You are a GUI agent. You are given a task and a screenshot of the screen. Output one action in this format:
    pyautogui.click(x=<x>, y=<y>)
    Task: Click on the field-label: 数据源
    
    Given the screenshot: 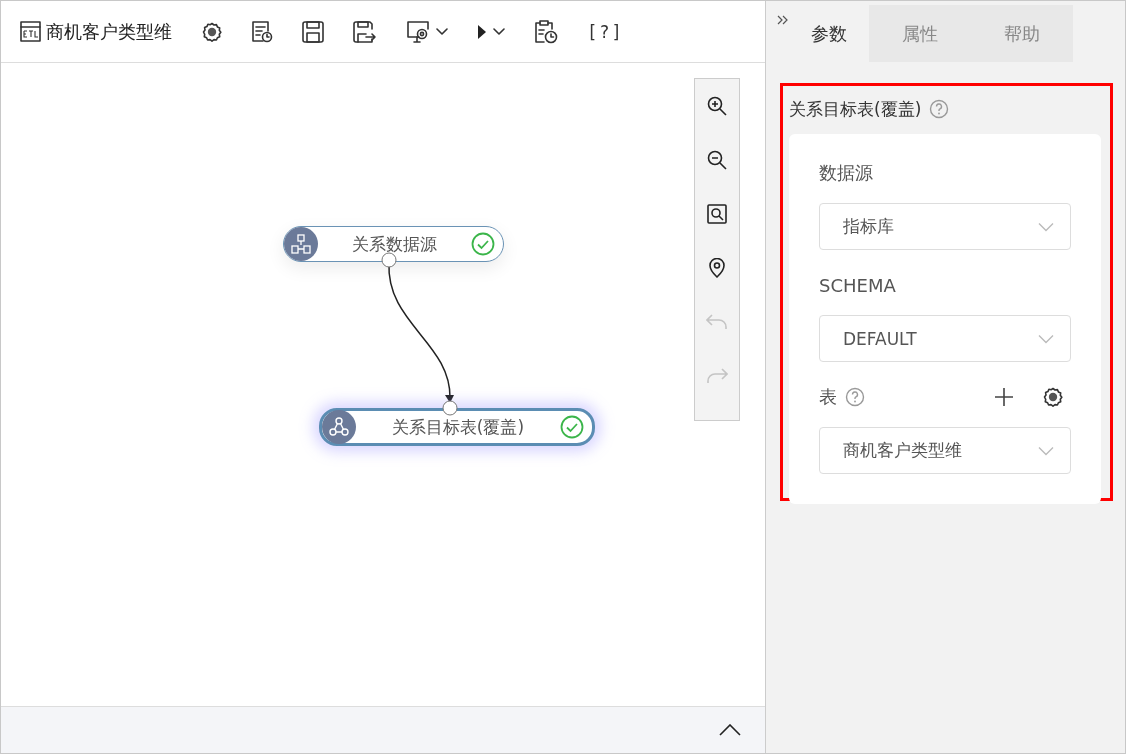 What is the action you would take?
    pyautogui.click(x=846, y=173)
    